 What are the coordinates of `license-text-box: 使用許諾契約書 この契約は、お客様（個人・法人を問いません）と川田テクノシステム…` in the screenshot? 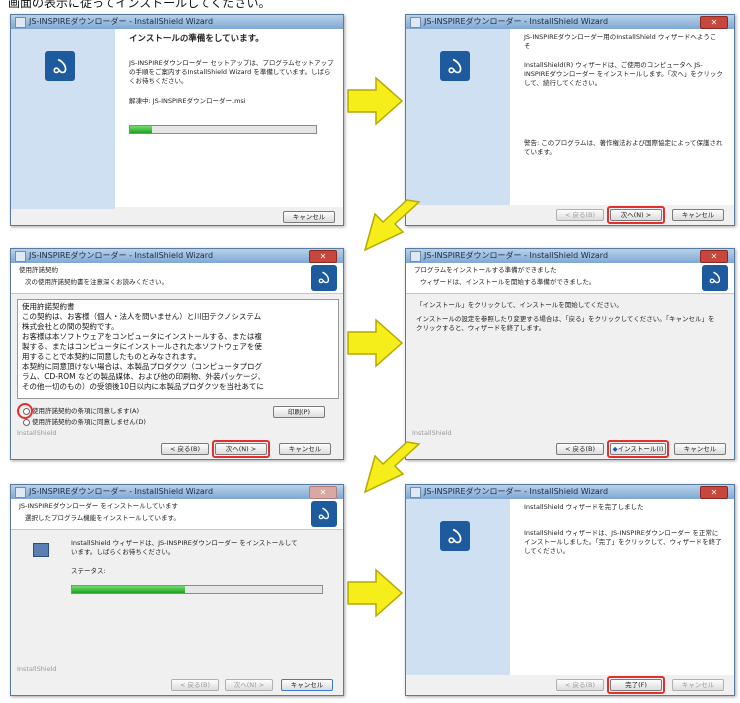 It's located at (178, 349).